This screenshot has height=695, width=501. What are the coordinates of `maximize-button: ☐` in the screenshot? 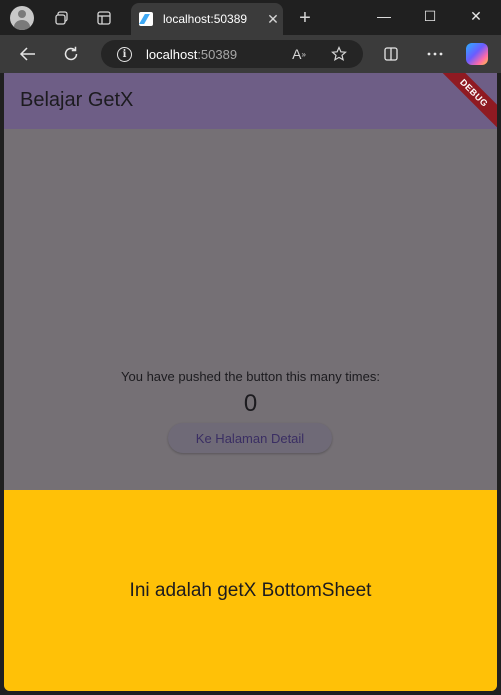 It's located at (430, 16).